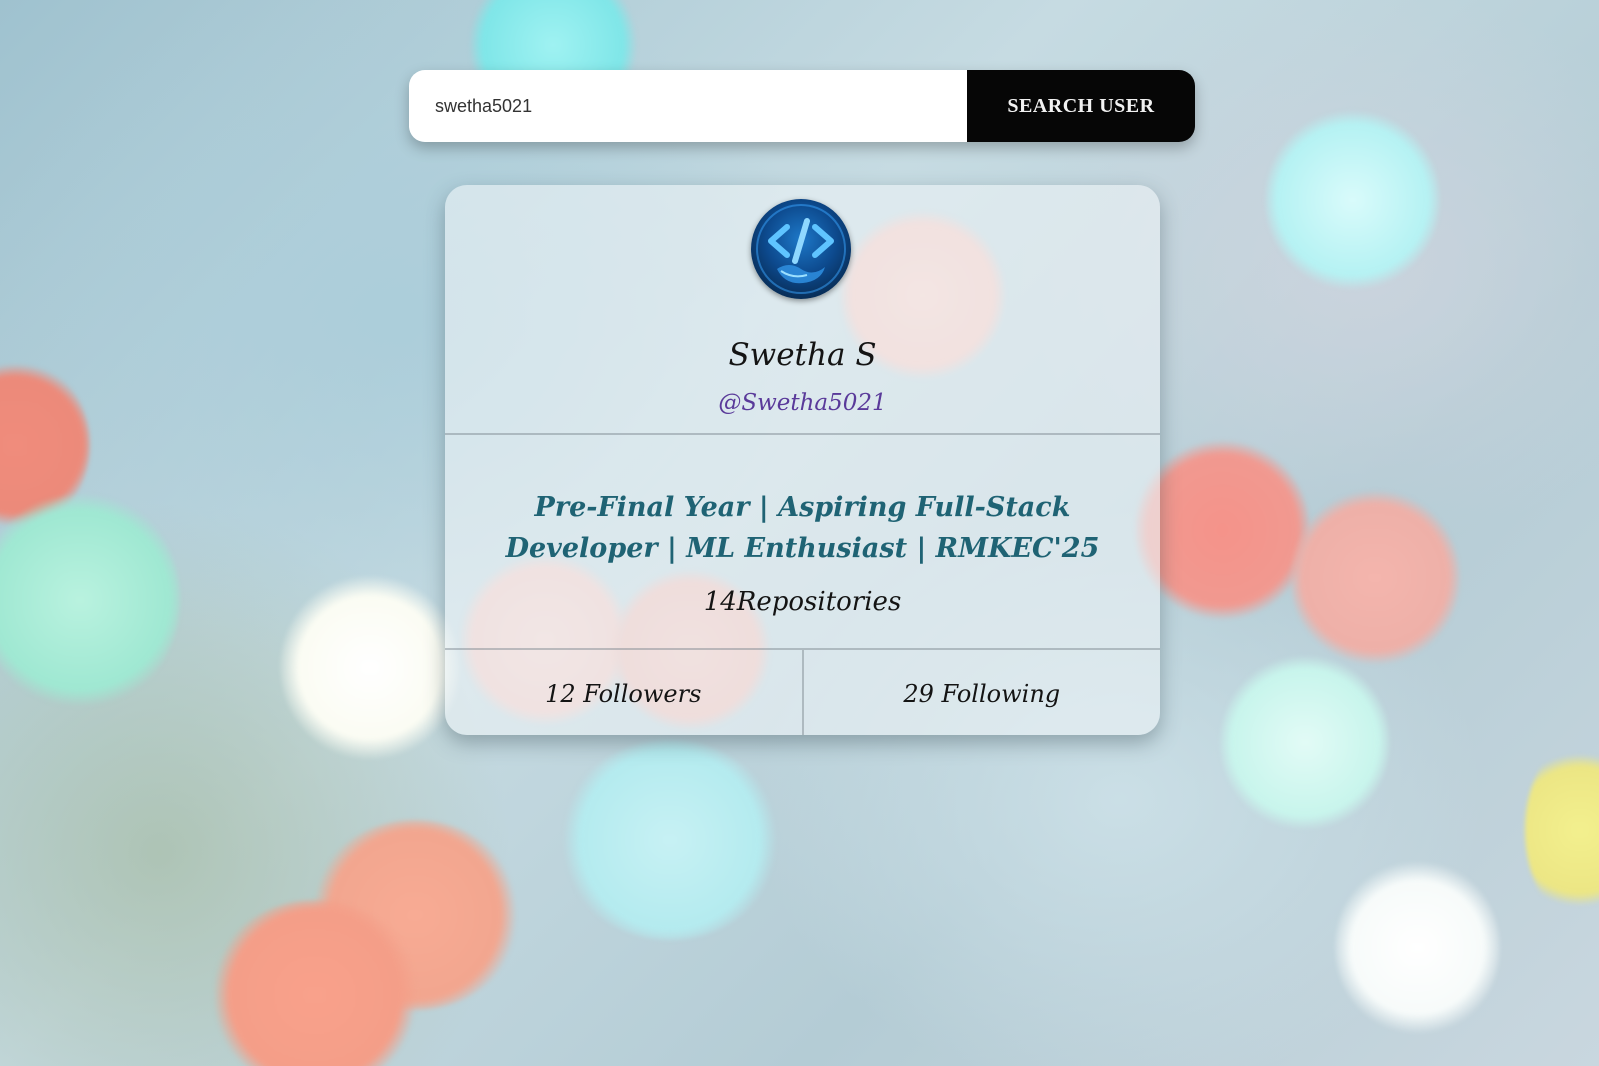 Image resolution: width=1599 pixels, height=1066 pixels. Describe the element at coordinates (1081, 106) in the screenshot. I see `search-user-button: SEARCH USER` at that location.